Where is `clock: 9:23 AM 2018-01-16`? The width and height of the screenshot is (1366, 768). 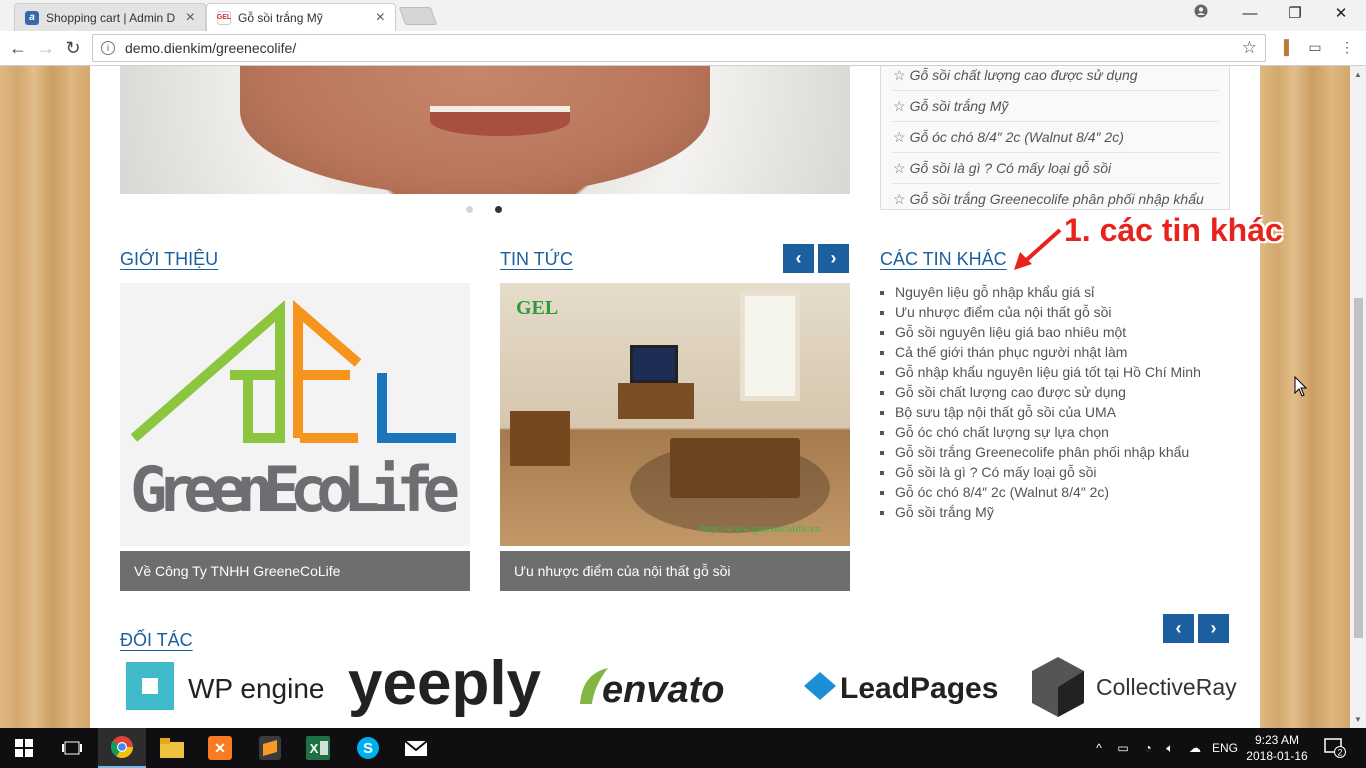 clock: 9:23 AM 2018-01-16 is located at coordinates (1277, 748).